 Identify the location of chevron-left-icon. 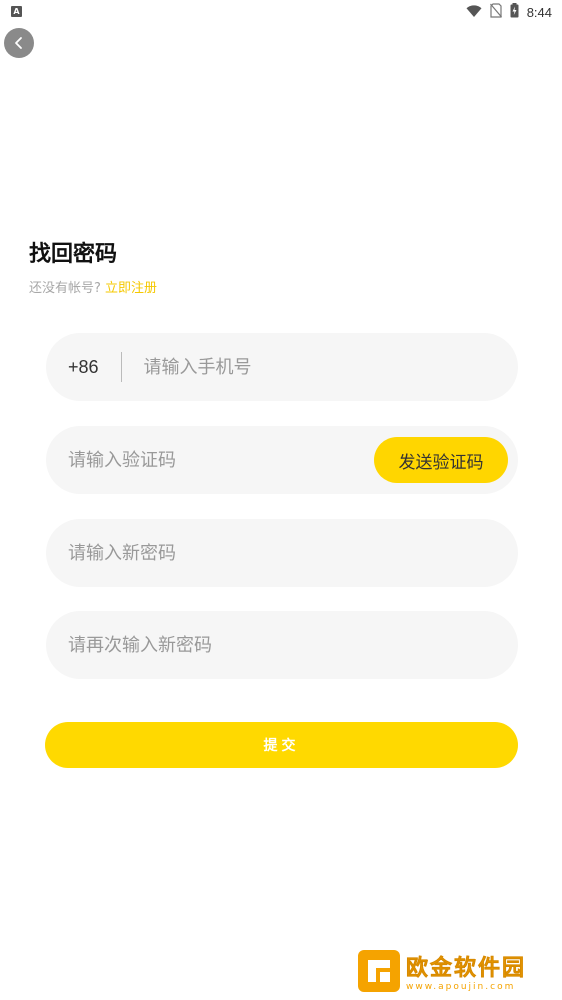
(18, 43).